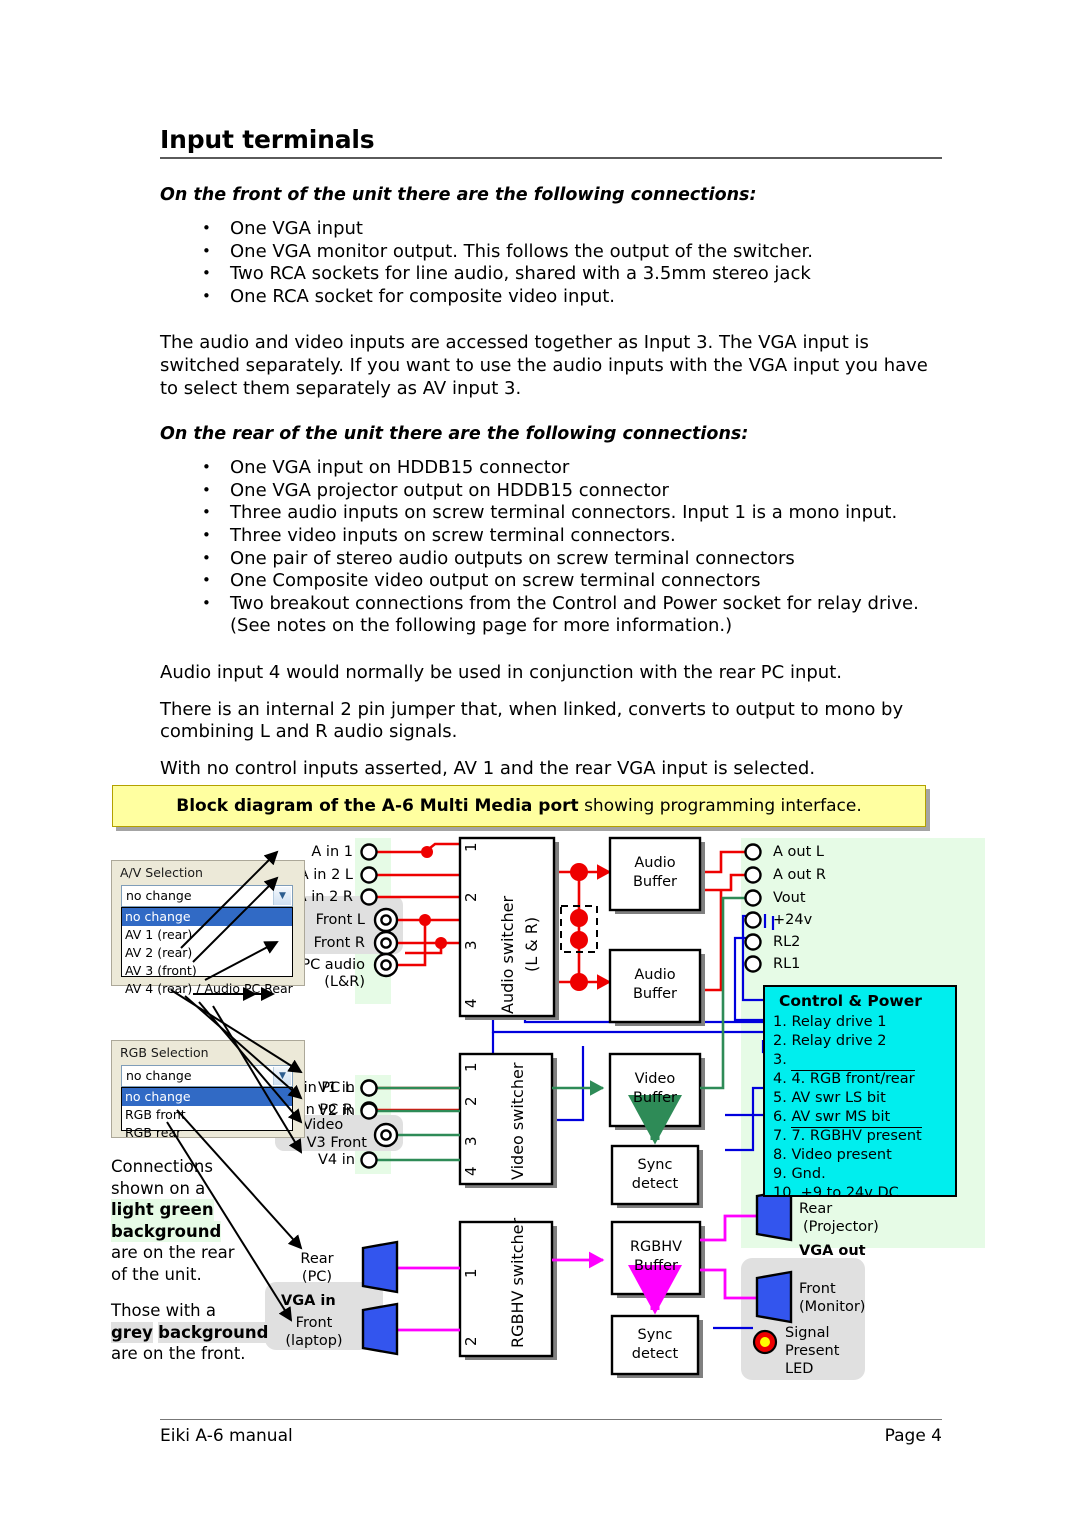  I want to click on video-switcher-pin-3: 3, so click(471, 1141).